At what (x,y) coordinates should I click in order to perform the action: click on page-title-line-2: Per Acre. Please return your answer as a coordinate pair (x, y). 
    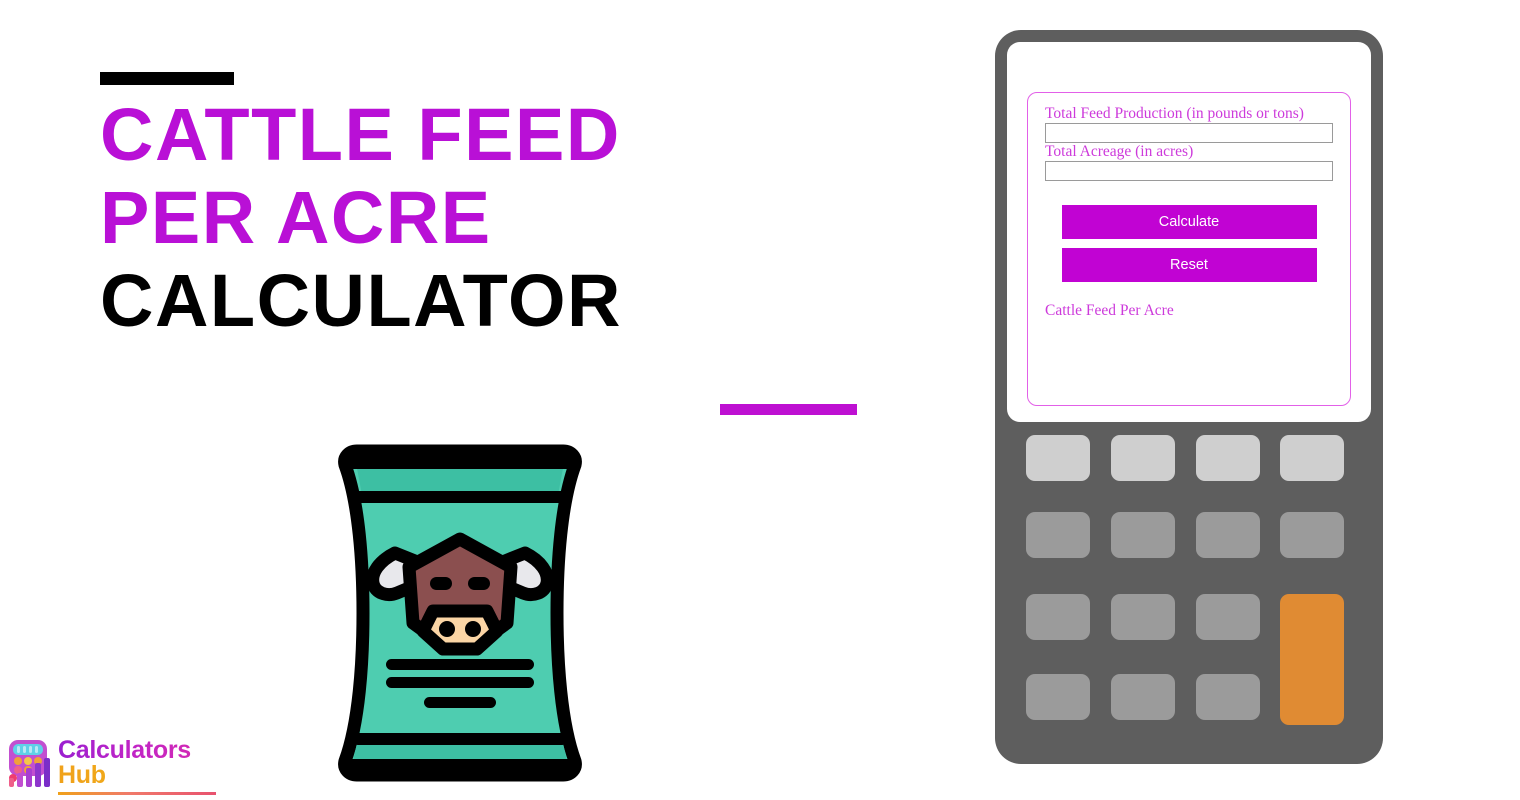
    Looking at the image, I should click on (296, 217).